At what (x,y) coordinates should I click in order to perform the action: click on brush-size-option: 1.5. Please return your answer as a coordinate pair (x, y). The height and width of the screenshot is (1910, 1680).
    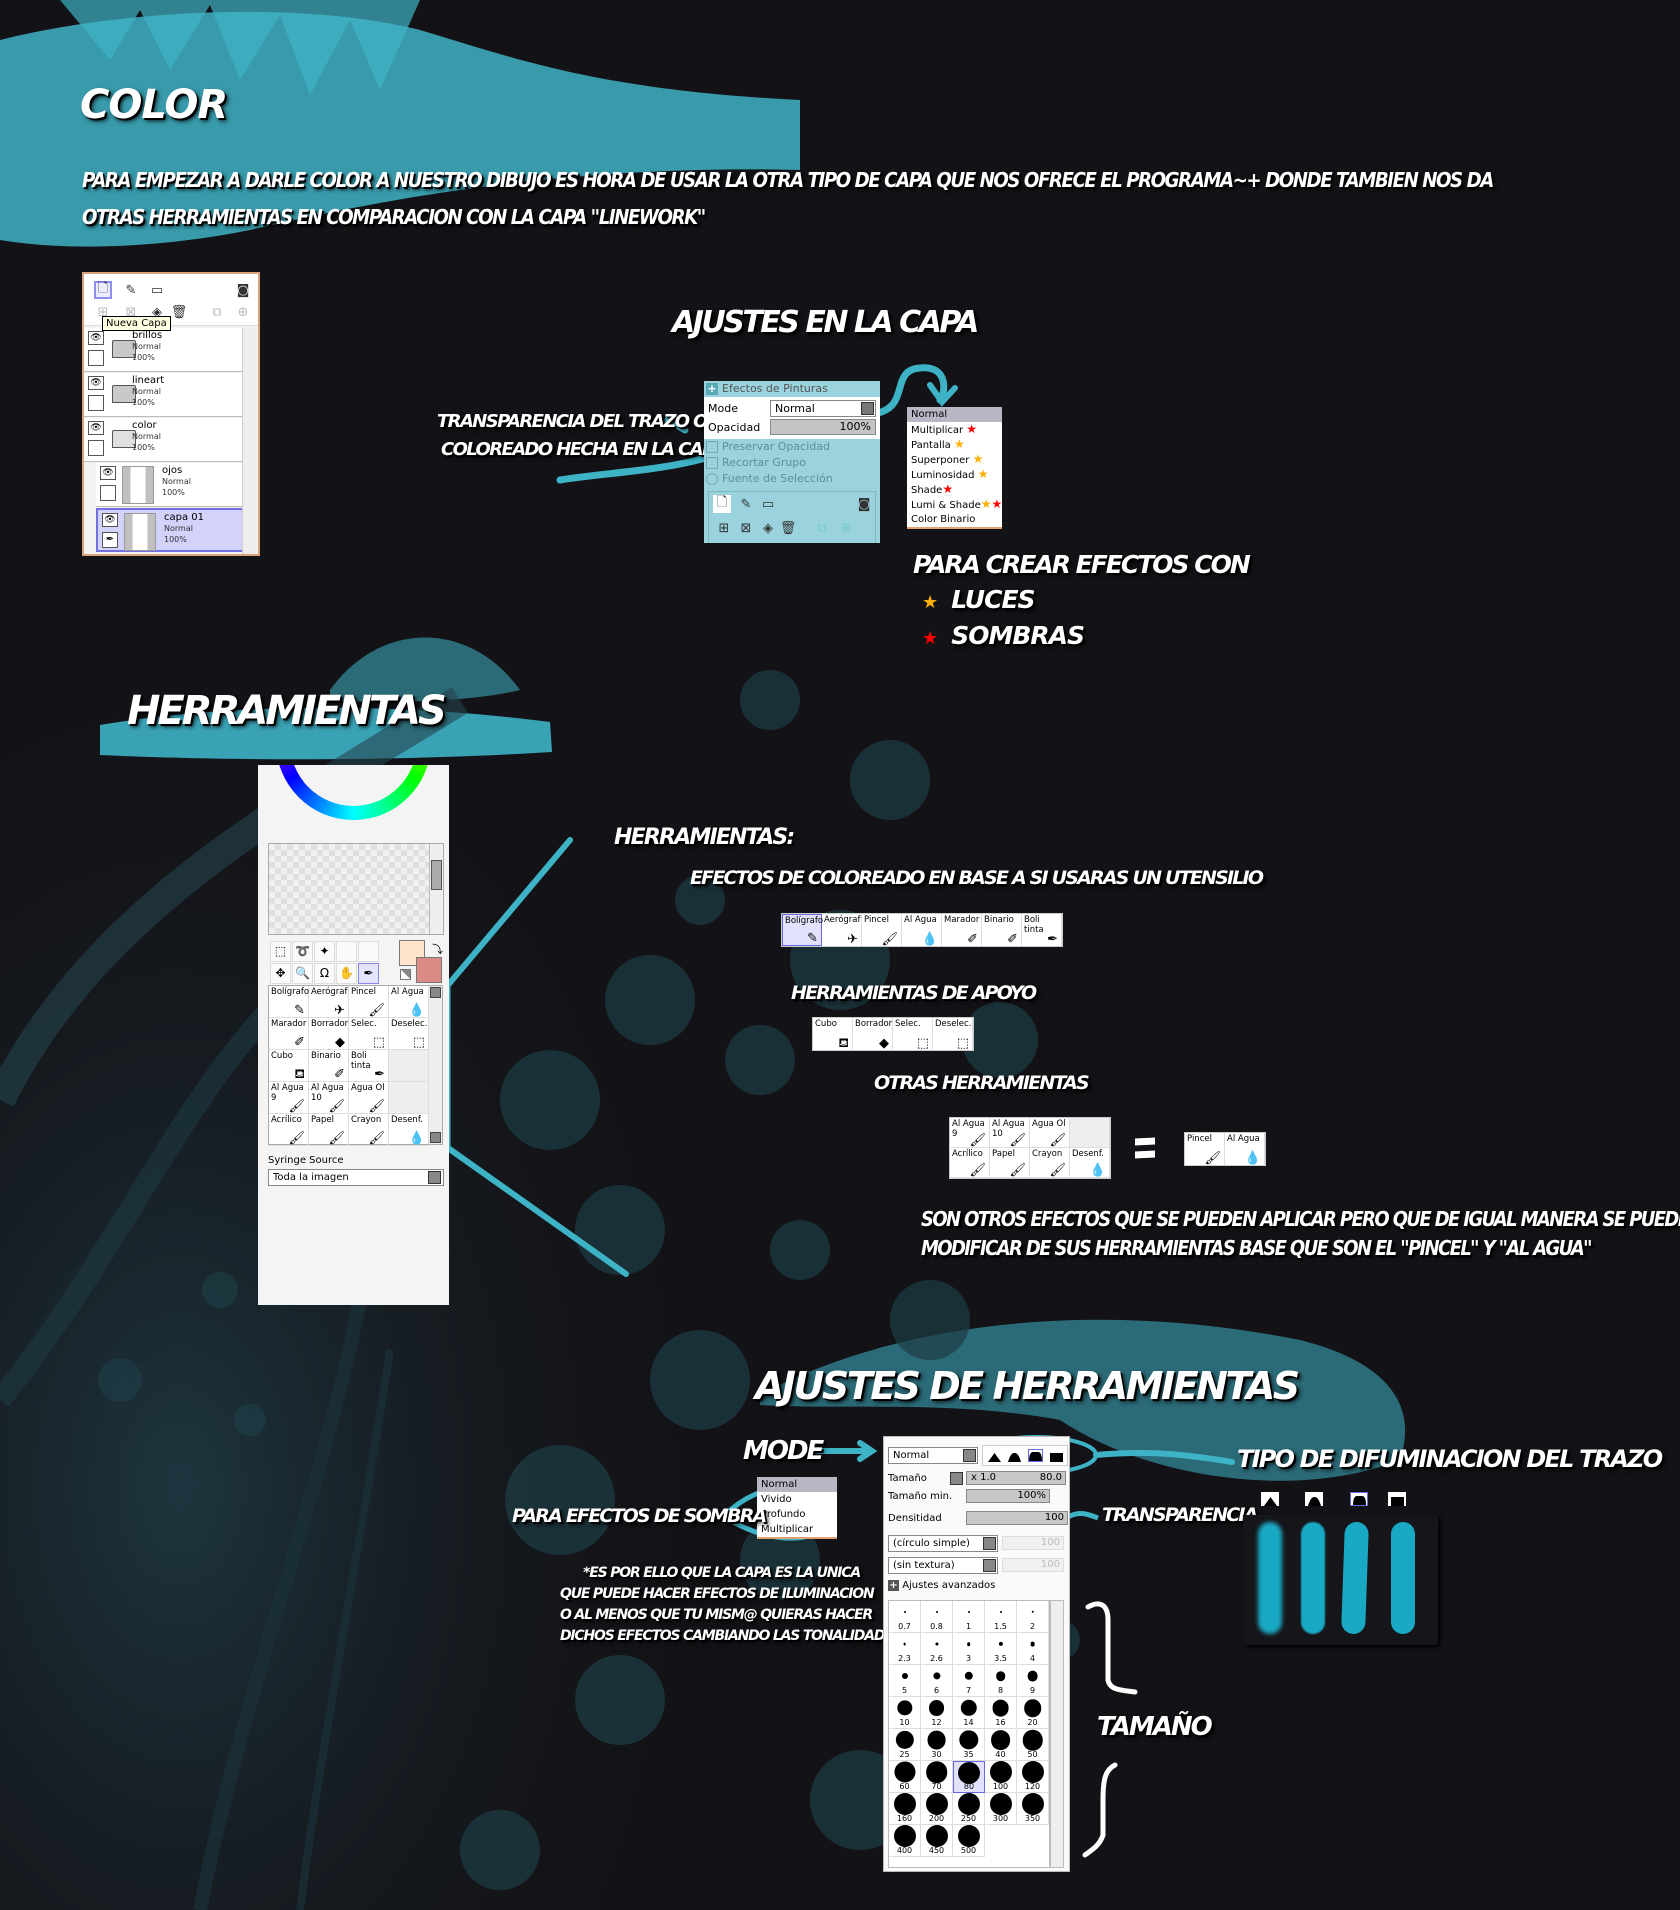
    Looking at the image, I should click on (1001, 1617).